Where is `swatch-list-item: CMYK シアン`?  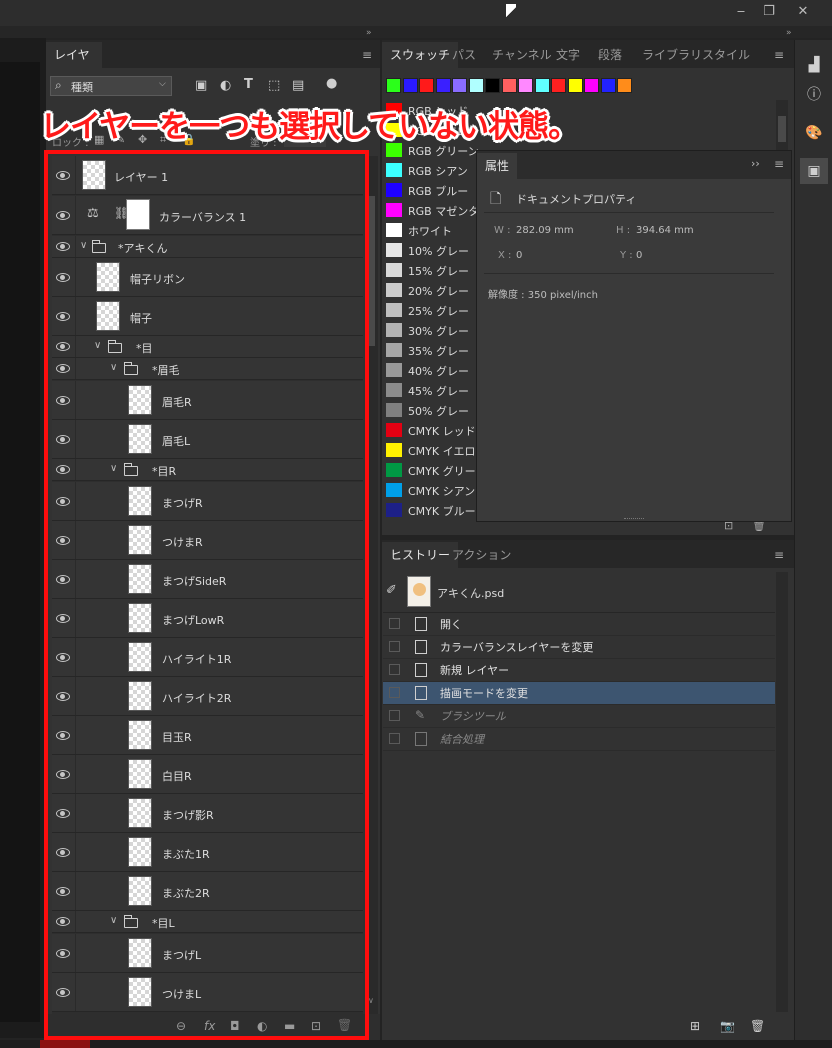
swatch-list-item: CMYK シアン is located at coordinates (430, 490).